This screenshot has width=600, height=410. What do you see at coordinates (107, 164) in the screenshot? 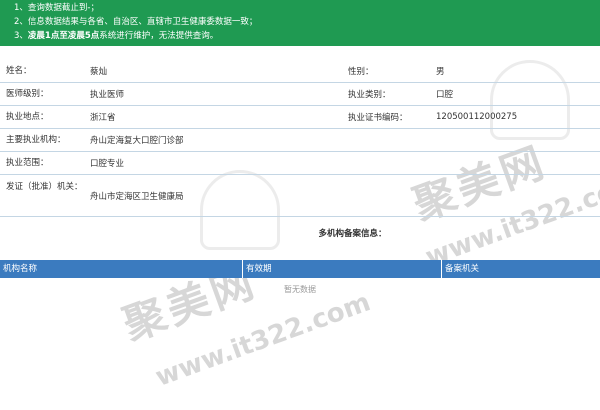
I see `scope-value: 口腔专业` at bounding box center [107, 164].